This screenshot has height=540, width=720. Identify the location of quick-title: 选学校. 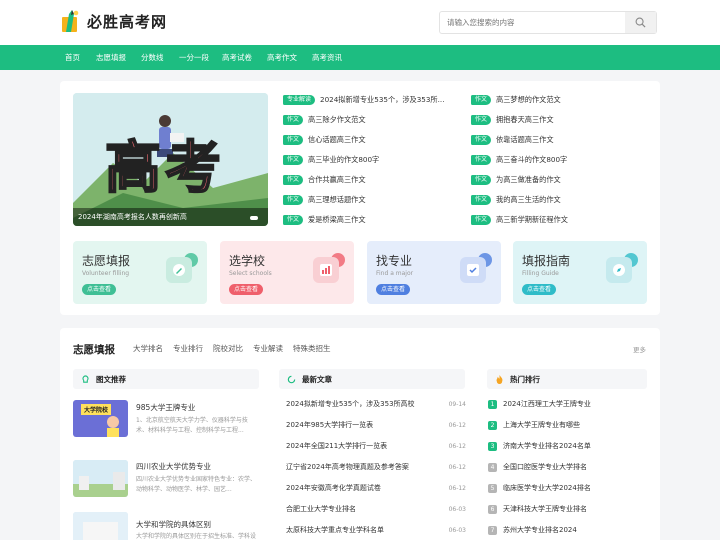
(247, 261).